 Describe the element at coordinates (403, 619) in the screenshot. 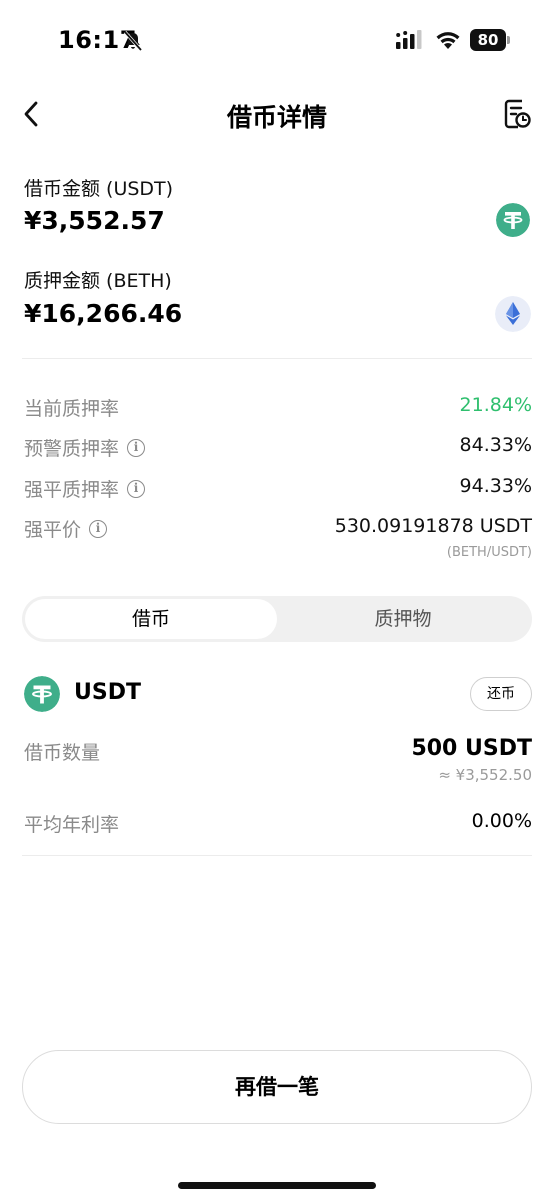

I see `tab-collateral: 质押物` at that location.